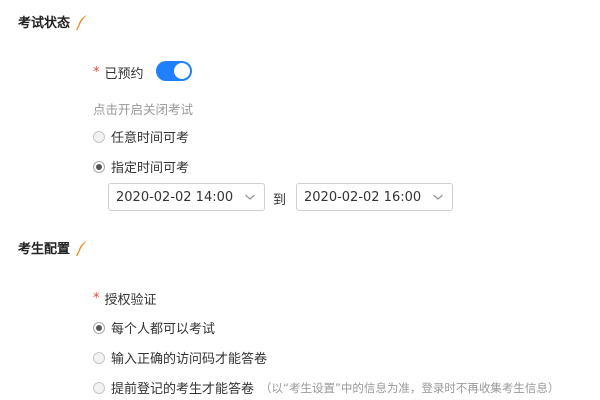 The image size is (600, 400). I want to click on range-to-label: 到, so click(280, 200).